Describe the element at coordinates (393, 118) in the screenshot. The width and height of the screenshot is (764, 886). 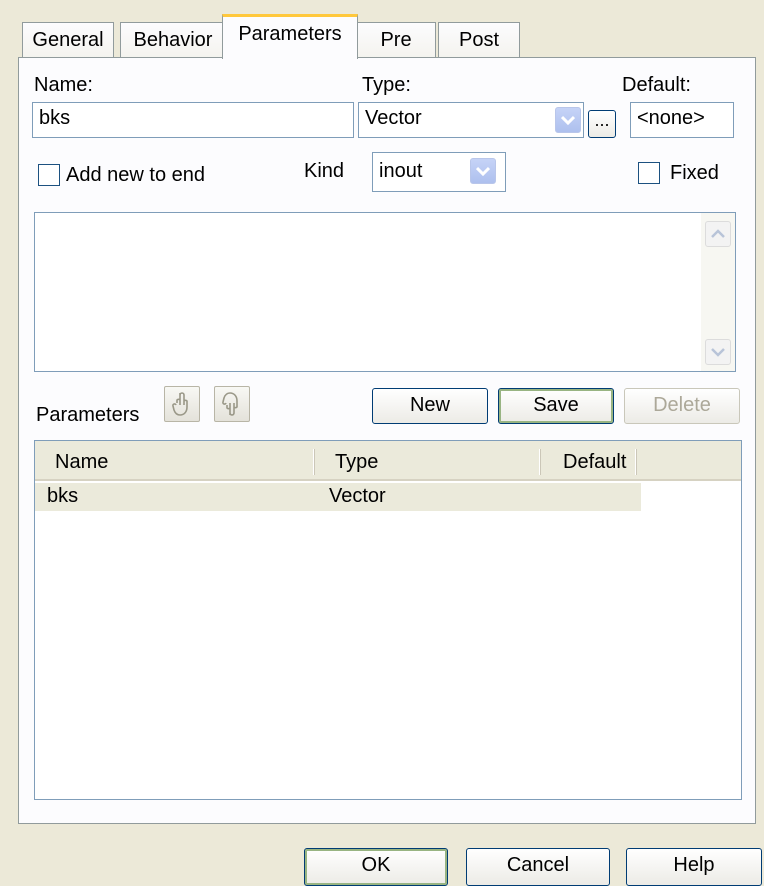
I see `type-select-value: Vector` at that location.